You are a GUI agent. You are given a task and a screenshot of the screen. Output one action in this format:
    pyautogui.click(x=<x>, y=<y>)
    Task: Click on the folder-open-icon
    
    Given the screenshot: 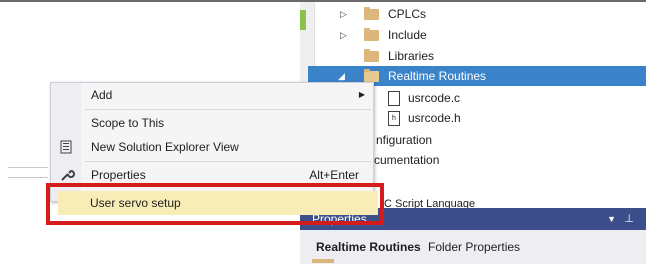 What is the action you would take?
    pyautogui.click(x=371, y=75)
    